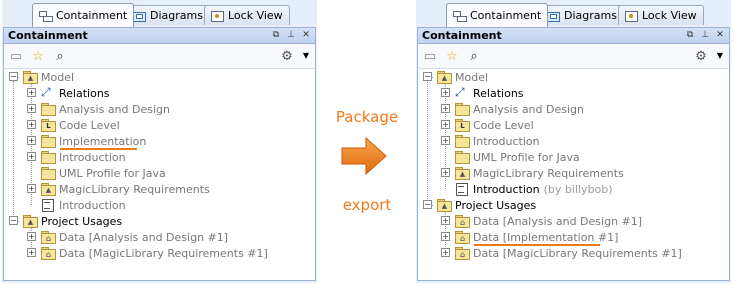 The width and height of the screenshot is (734, 284). Describe the element at coordinates (578, 189) in the screenshot. I see `owner-annotation: (by billybob)` at that location.